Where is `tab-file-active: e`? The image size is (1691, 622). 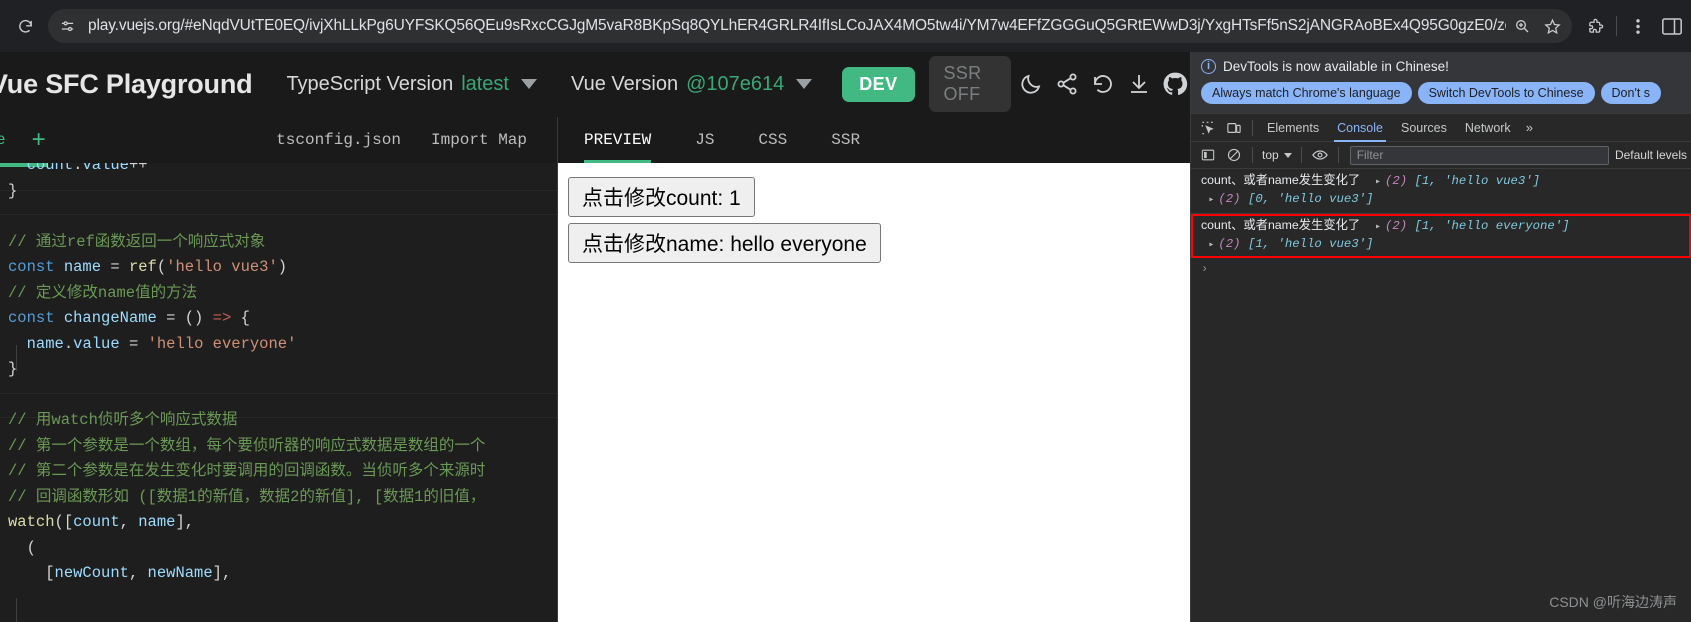
tab-file-active: e is located at coordinates (4, 140).